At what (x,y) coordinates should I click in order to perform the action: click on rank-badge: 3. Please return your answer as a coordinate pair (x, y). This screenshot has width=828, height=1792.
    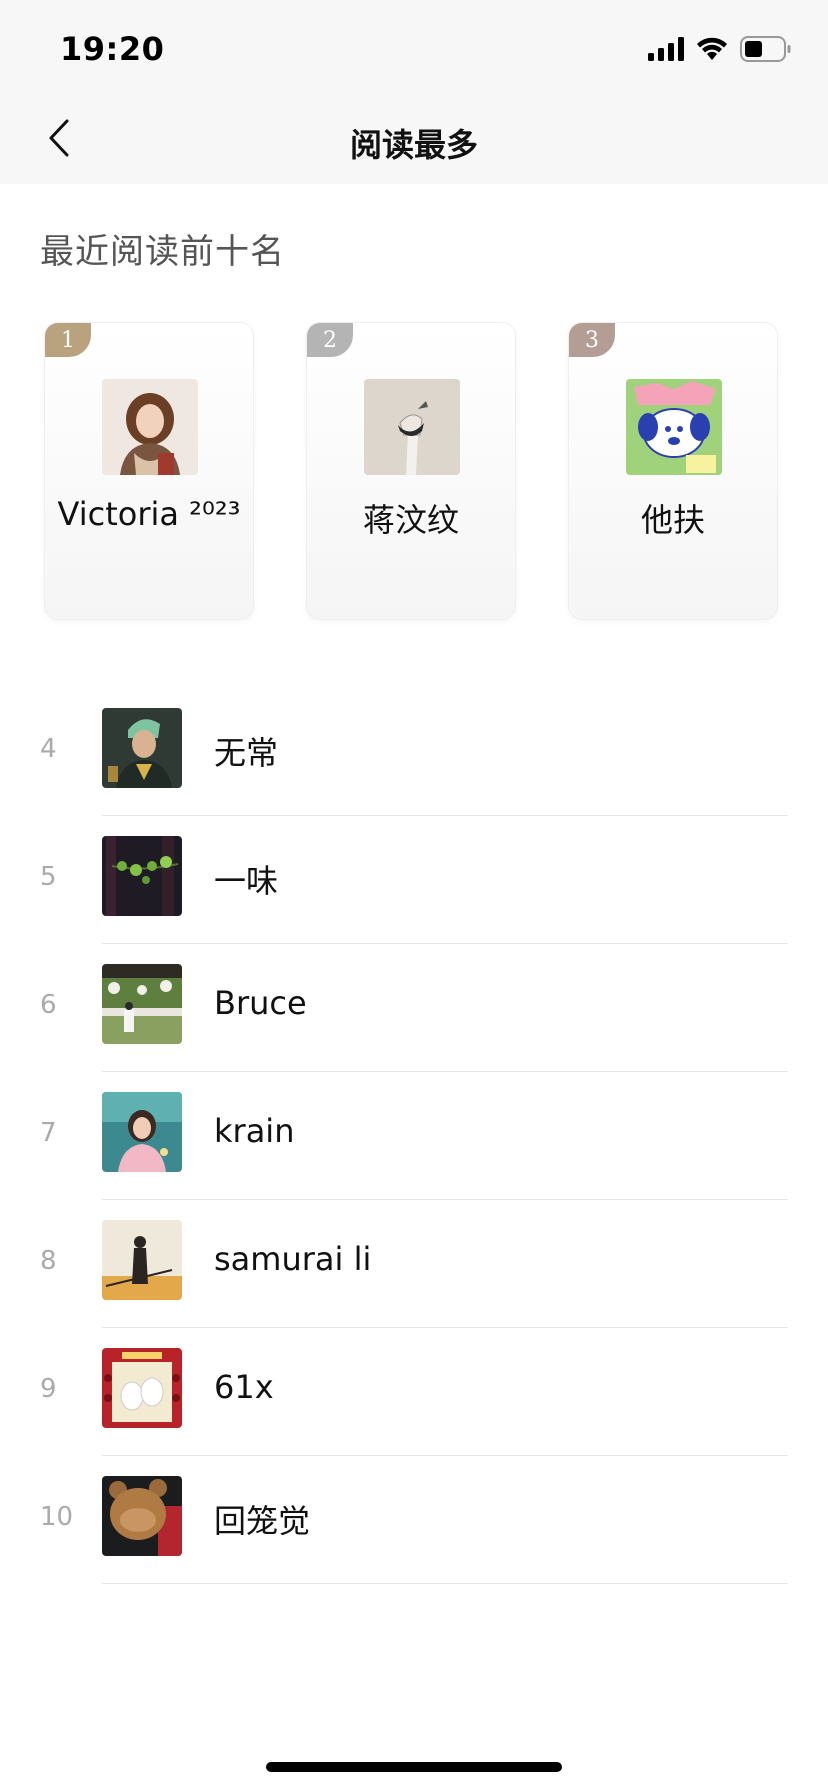
    Looking at the image, I should click on (592, 340).